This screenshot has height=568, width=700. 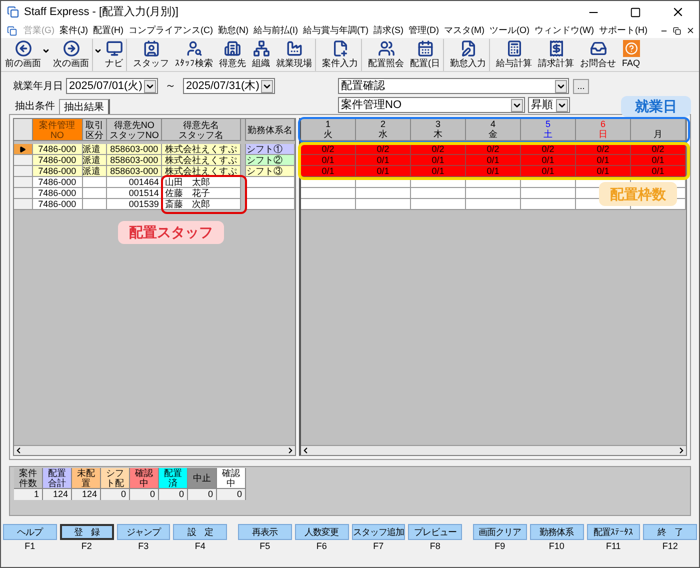 I want to click on toolbar-button: 請求計算, so click(x=556, y=54).